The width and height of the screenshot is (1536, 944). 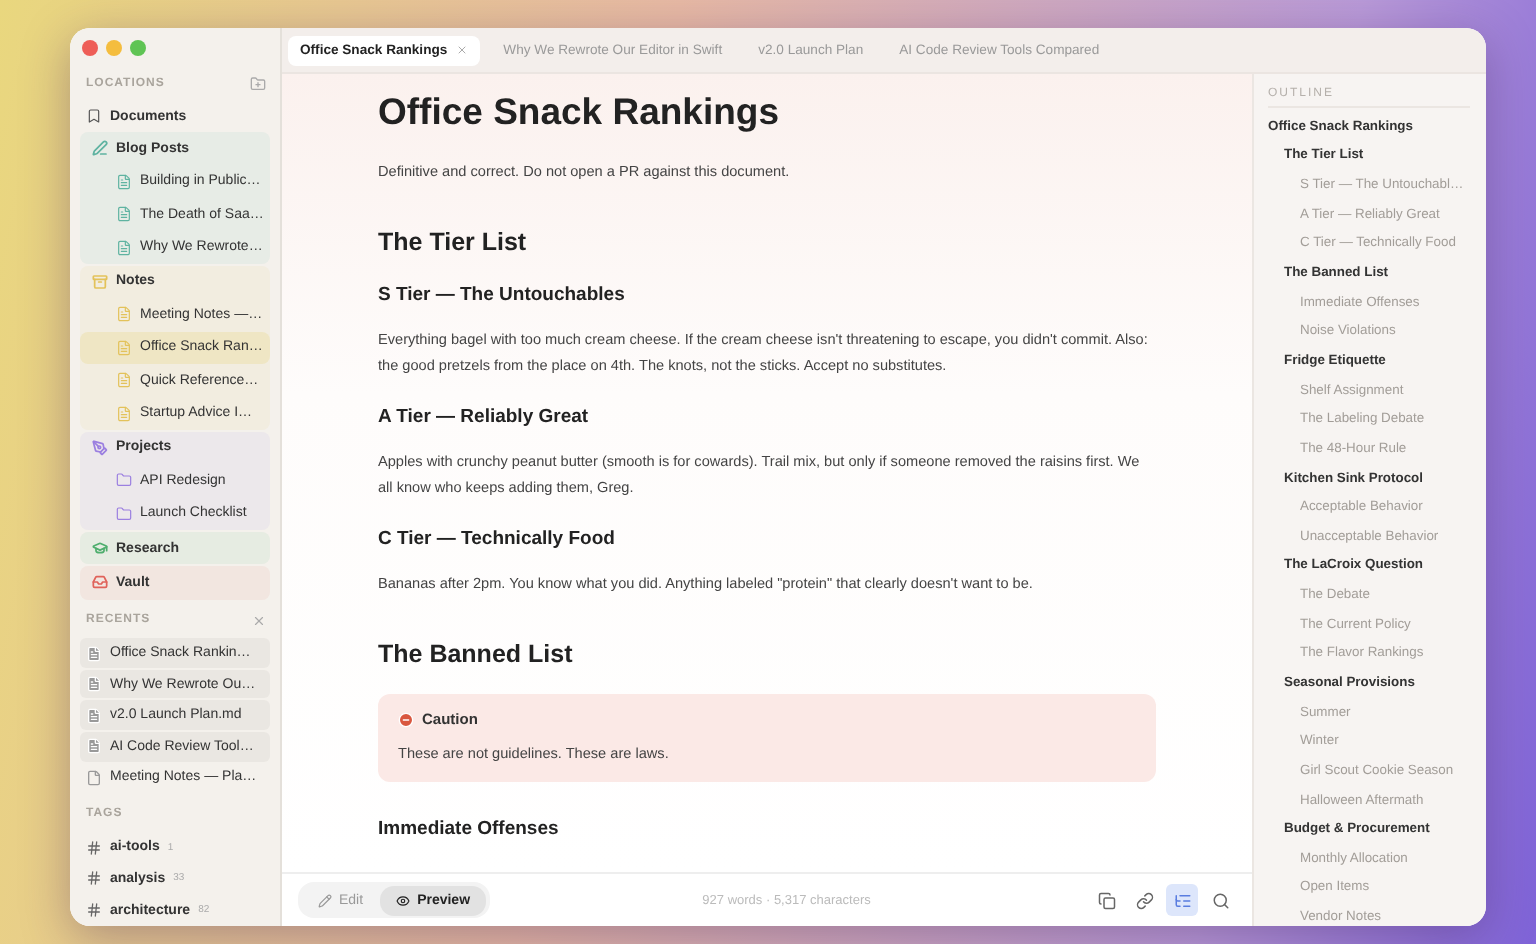 I want to click on subsection-heading: S Tier — The Untouchables, so click(x=502, y=295).